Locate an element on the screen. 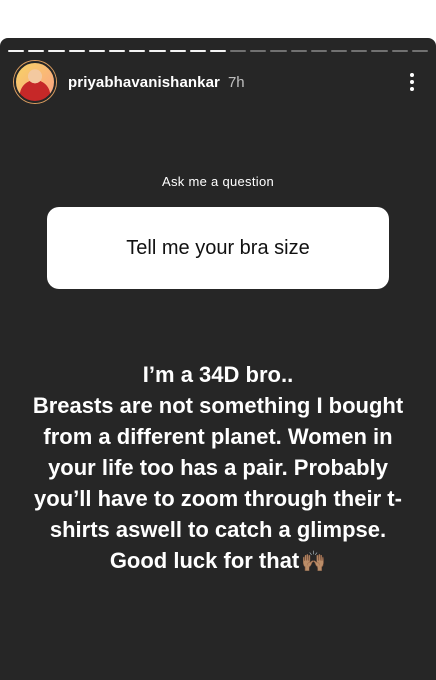 The image size is (436, 680). question-card: Tell me your bra size is located at coordinates (218, 248).